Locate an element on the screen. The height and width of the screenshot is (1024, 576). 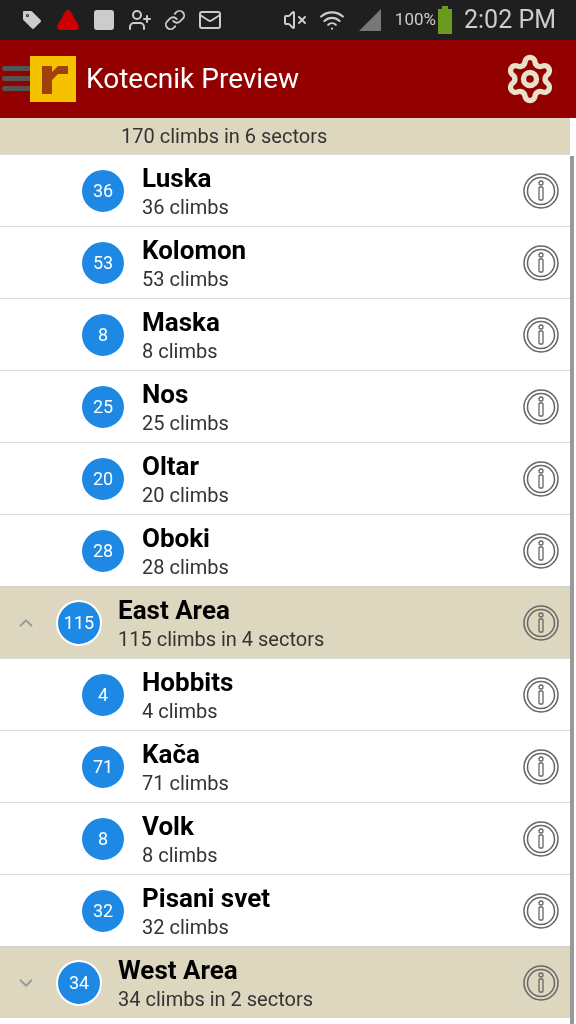
area-header: 170 climbs in 6 sectors is located at coordinates (285, 136).